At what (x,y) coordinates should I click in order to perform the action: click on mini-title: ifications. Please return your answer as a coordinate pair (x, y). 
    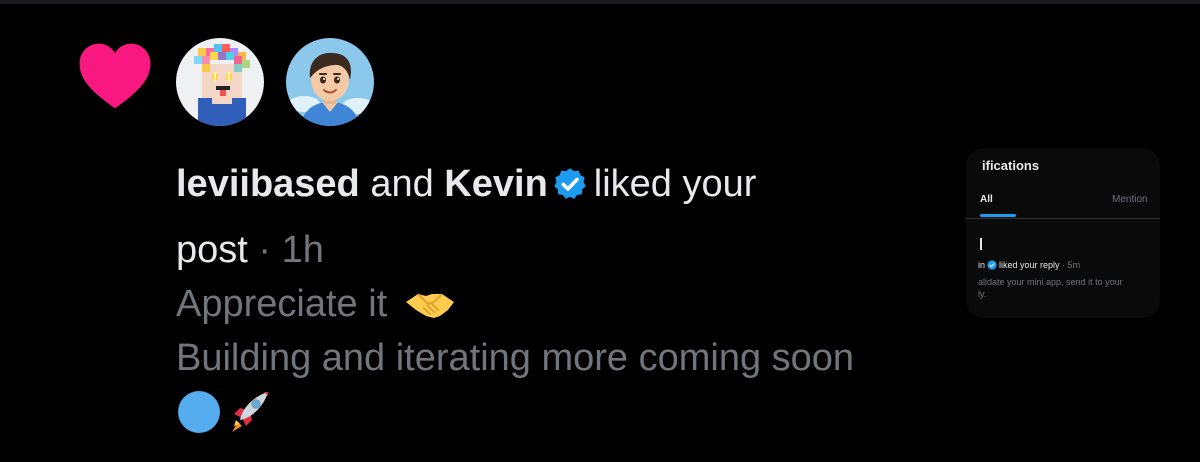
    Looking at the image, I should click on (1011, 165).